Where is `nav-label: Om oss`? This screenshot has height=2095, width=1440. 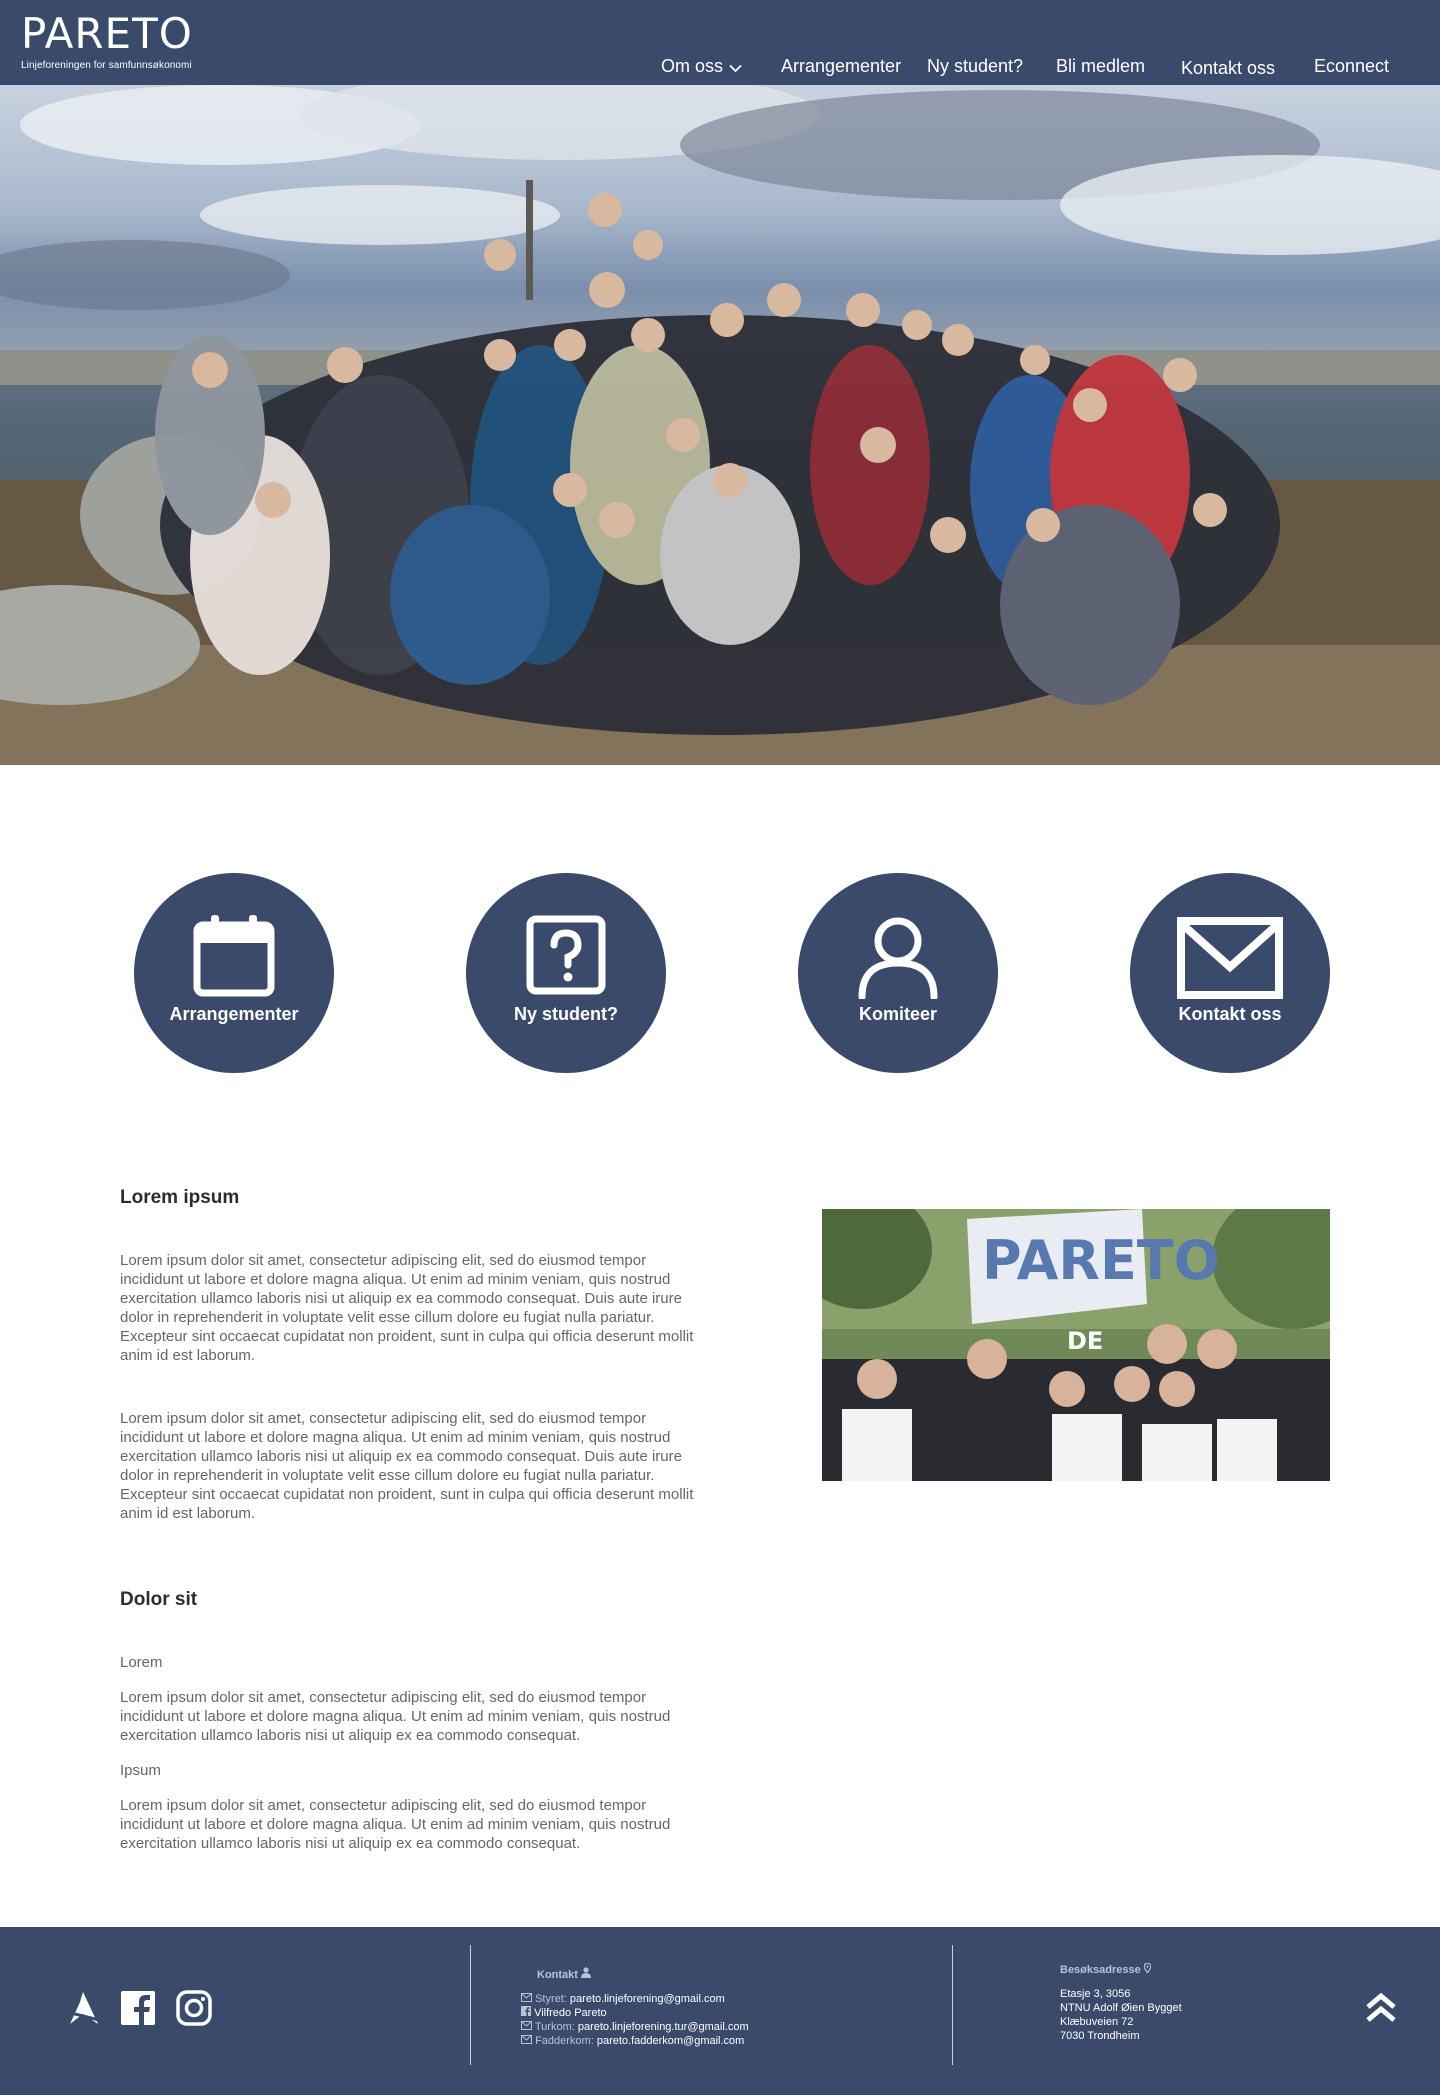 nav-label: Om oss is located at coordinates (692, 66).